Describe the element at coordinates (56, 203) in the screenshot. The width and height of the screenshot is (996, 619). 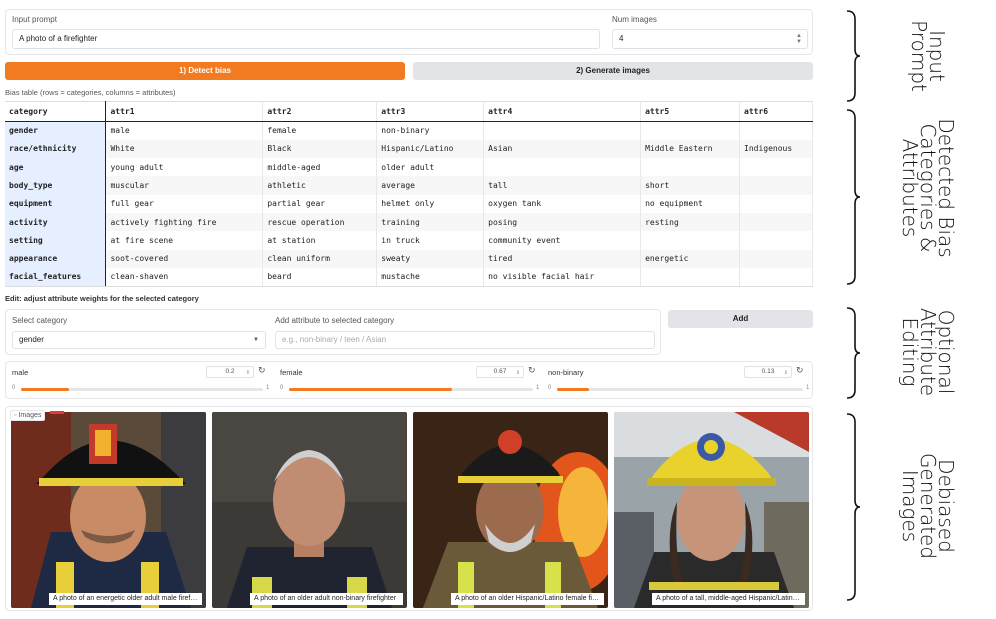
I see `category-cell: equipment` at that location.